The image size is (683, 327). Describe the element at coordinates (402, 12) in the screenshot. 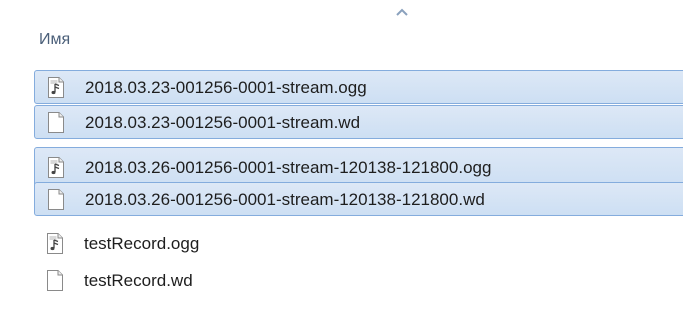

I see `sort-ascending-icon` at that location.